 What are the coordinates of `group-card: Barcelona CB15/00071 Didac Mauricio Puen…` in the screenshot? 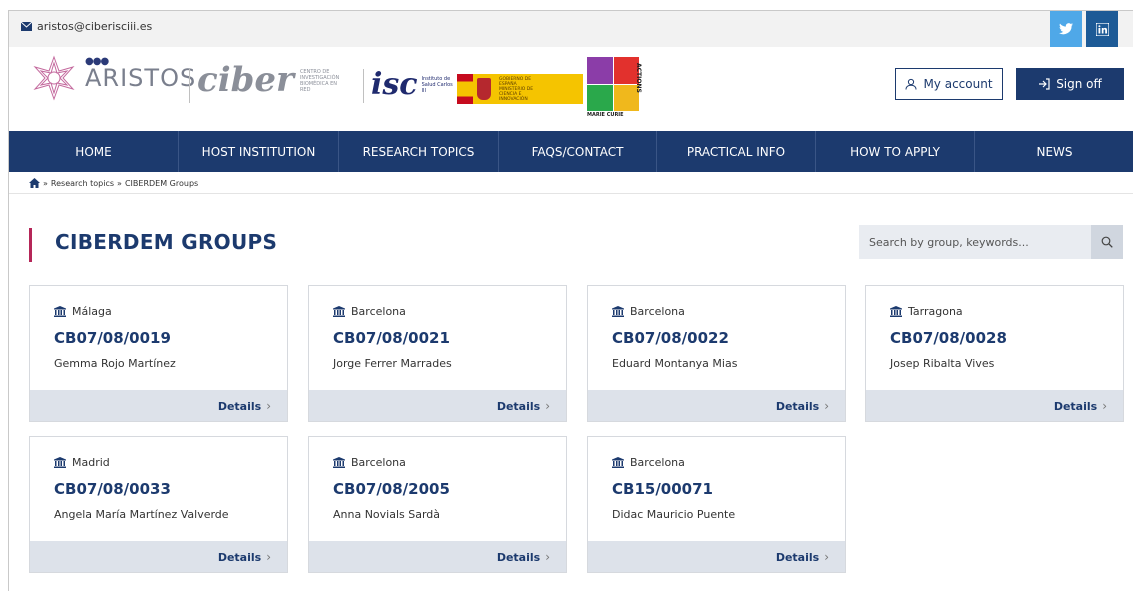 It's located at (716, 504).